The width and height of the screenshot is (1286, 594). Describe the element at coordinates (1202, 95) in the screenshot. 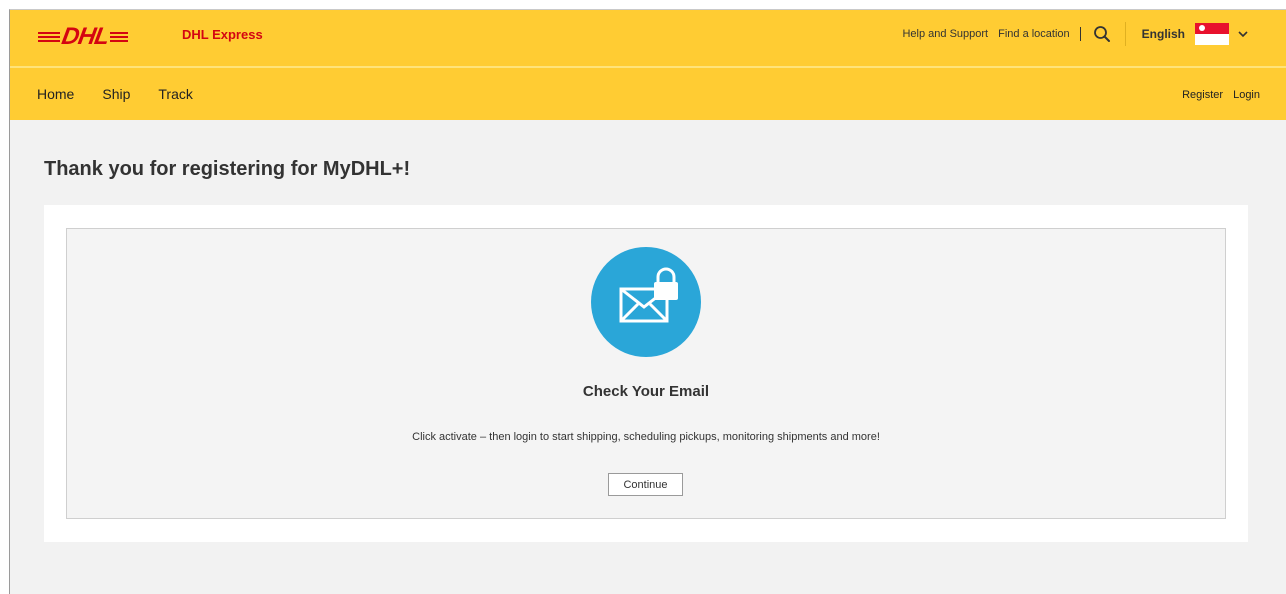

I see `register-link: Register` at that location.